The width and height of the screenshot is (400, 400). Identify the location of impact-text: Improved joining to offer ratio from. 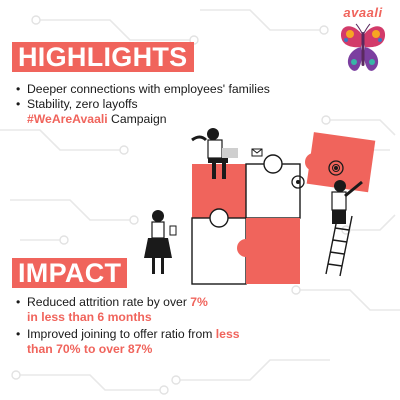
(121, 334).